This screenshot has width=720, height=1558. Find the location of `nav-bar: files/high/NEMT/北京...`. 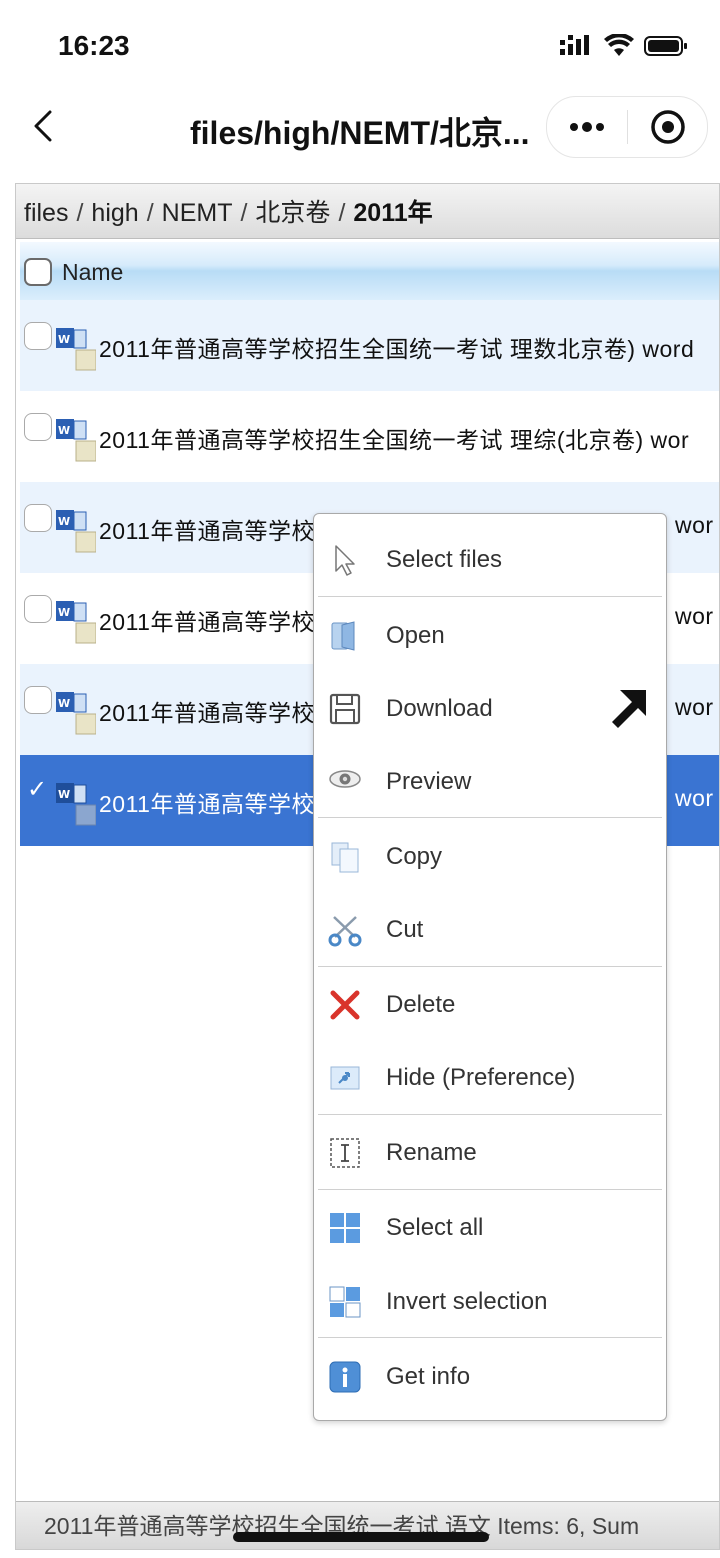

nav-bar: files/high/NEMT/北京... is located at coordinates (360, 130).